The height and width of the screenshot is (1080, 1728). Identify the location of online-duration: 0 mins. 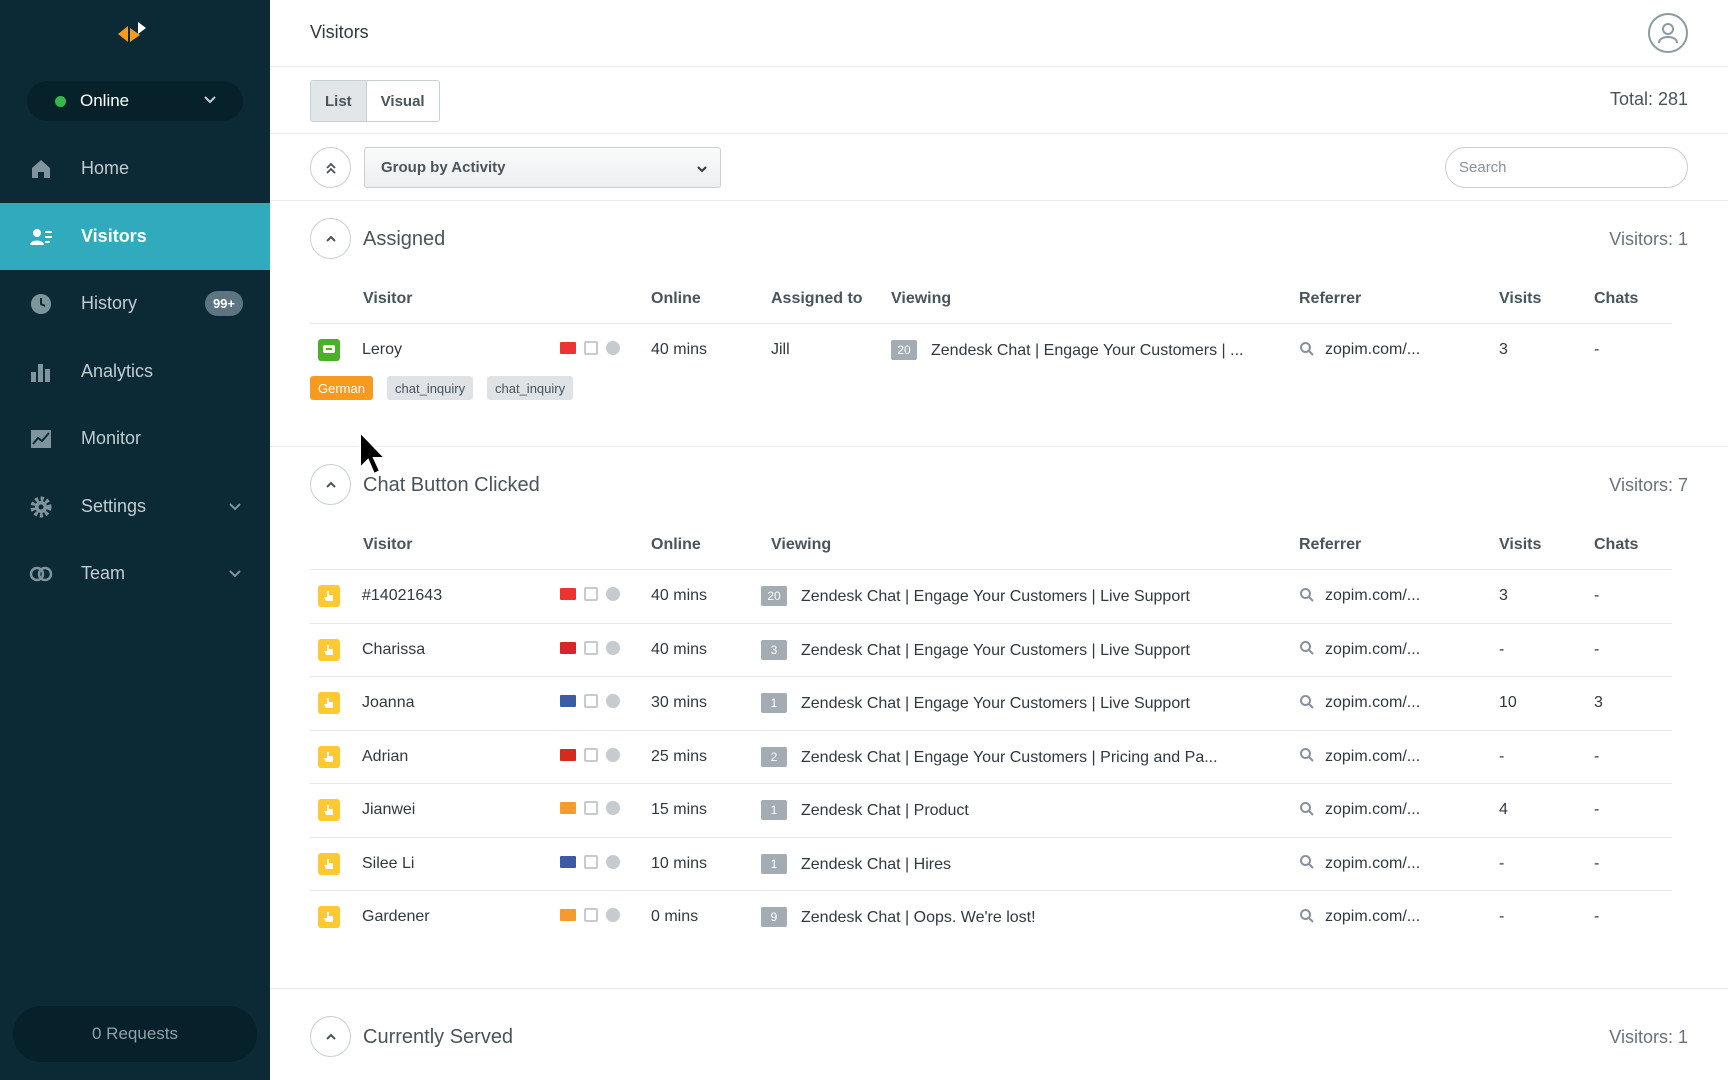
(675, 916).